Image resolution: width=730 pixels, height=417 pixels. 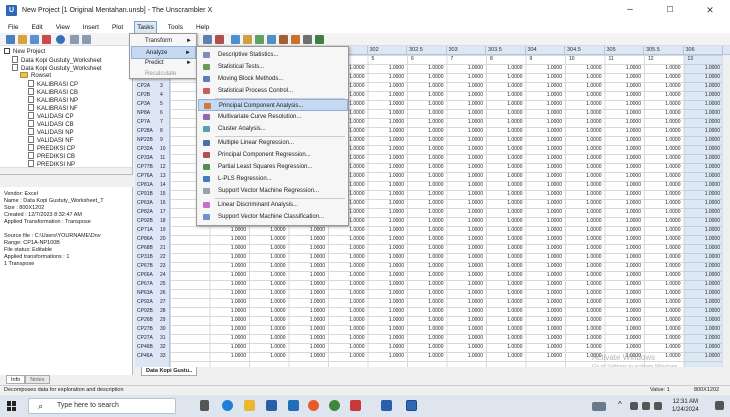 I want to click on row-name: CP27A, so click(x=148, y=338).